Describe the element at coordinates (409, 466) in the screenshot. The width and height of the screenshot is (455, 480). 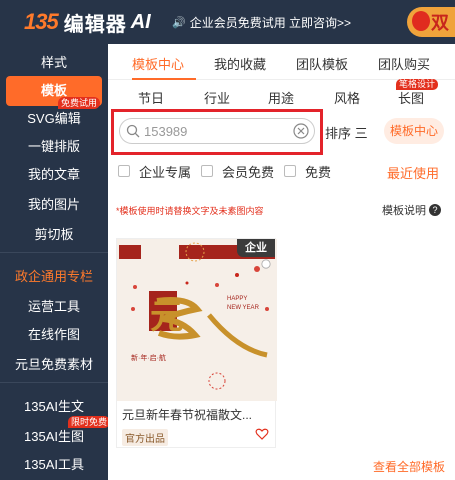
I see `view-all-templates-link: 查看全部模板` at that location.